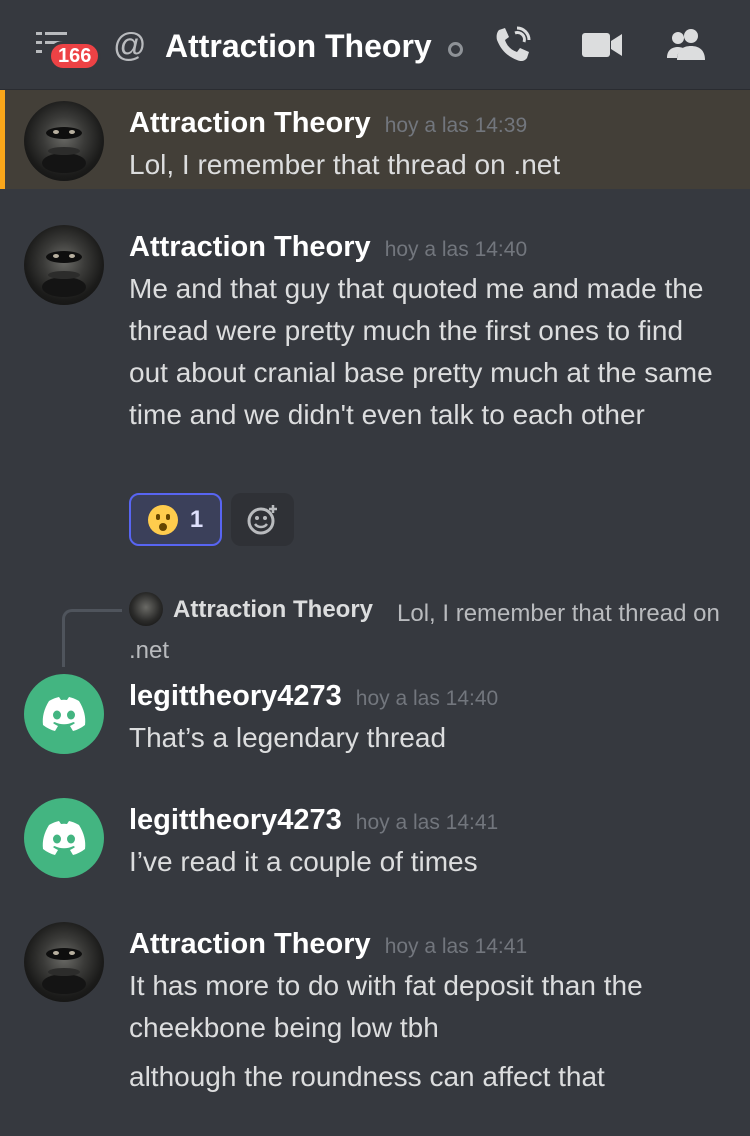 This screenshot has width=750, height=1136. I want to click on unread-badge: 166, so click(75, 56).